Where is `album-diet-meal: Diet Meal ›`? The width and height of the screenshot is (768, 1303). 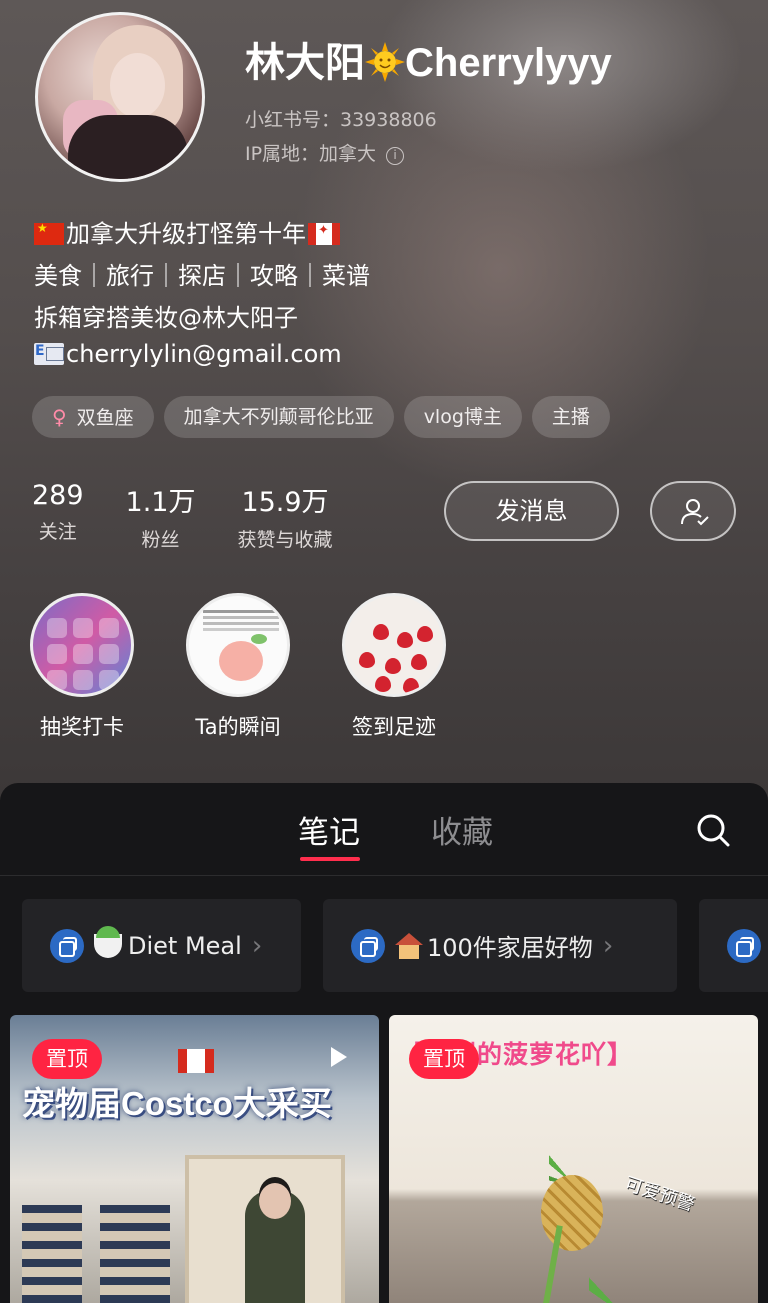 album-diet-meal: Diet Meal › is located at coordinates (161, 945).